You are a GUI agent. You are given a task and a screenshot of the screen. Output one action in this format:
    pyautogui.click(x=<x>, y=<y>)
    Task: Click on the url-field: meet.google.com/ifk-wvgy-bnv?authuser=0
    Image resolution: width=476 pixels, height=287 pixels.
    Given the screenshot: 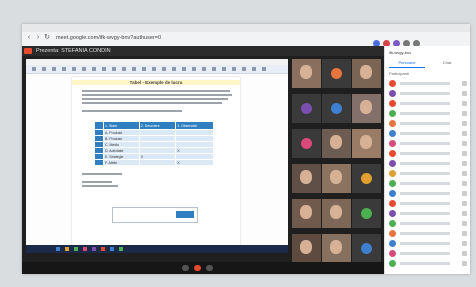 What is the action you would take?
    pyautogui.click(x=211, y=38)
    